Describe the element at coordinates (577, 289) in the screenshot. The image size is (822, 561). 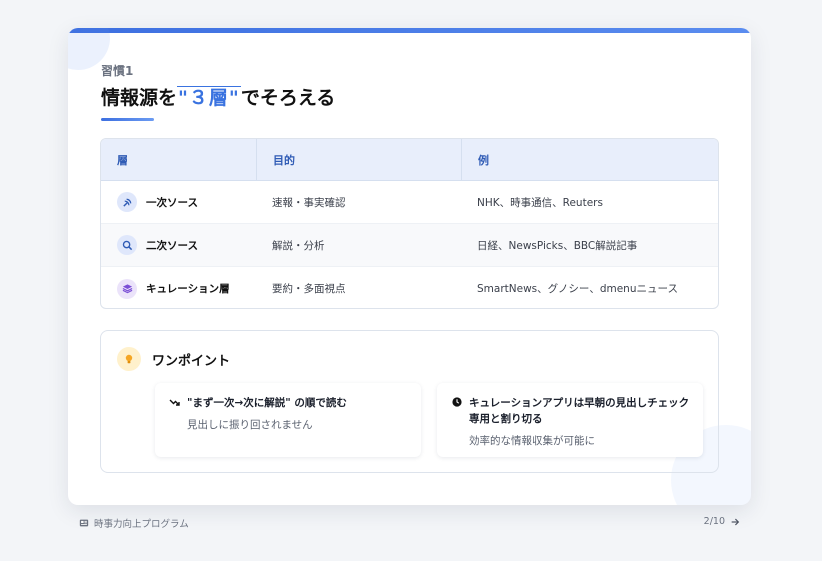
I see `layer-examples: SmartNews、グノシー、dmenuニュース` at that location.